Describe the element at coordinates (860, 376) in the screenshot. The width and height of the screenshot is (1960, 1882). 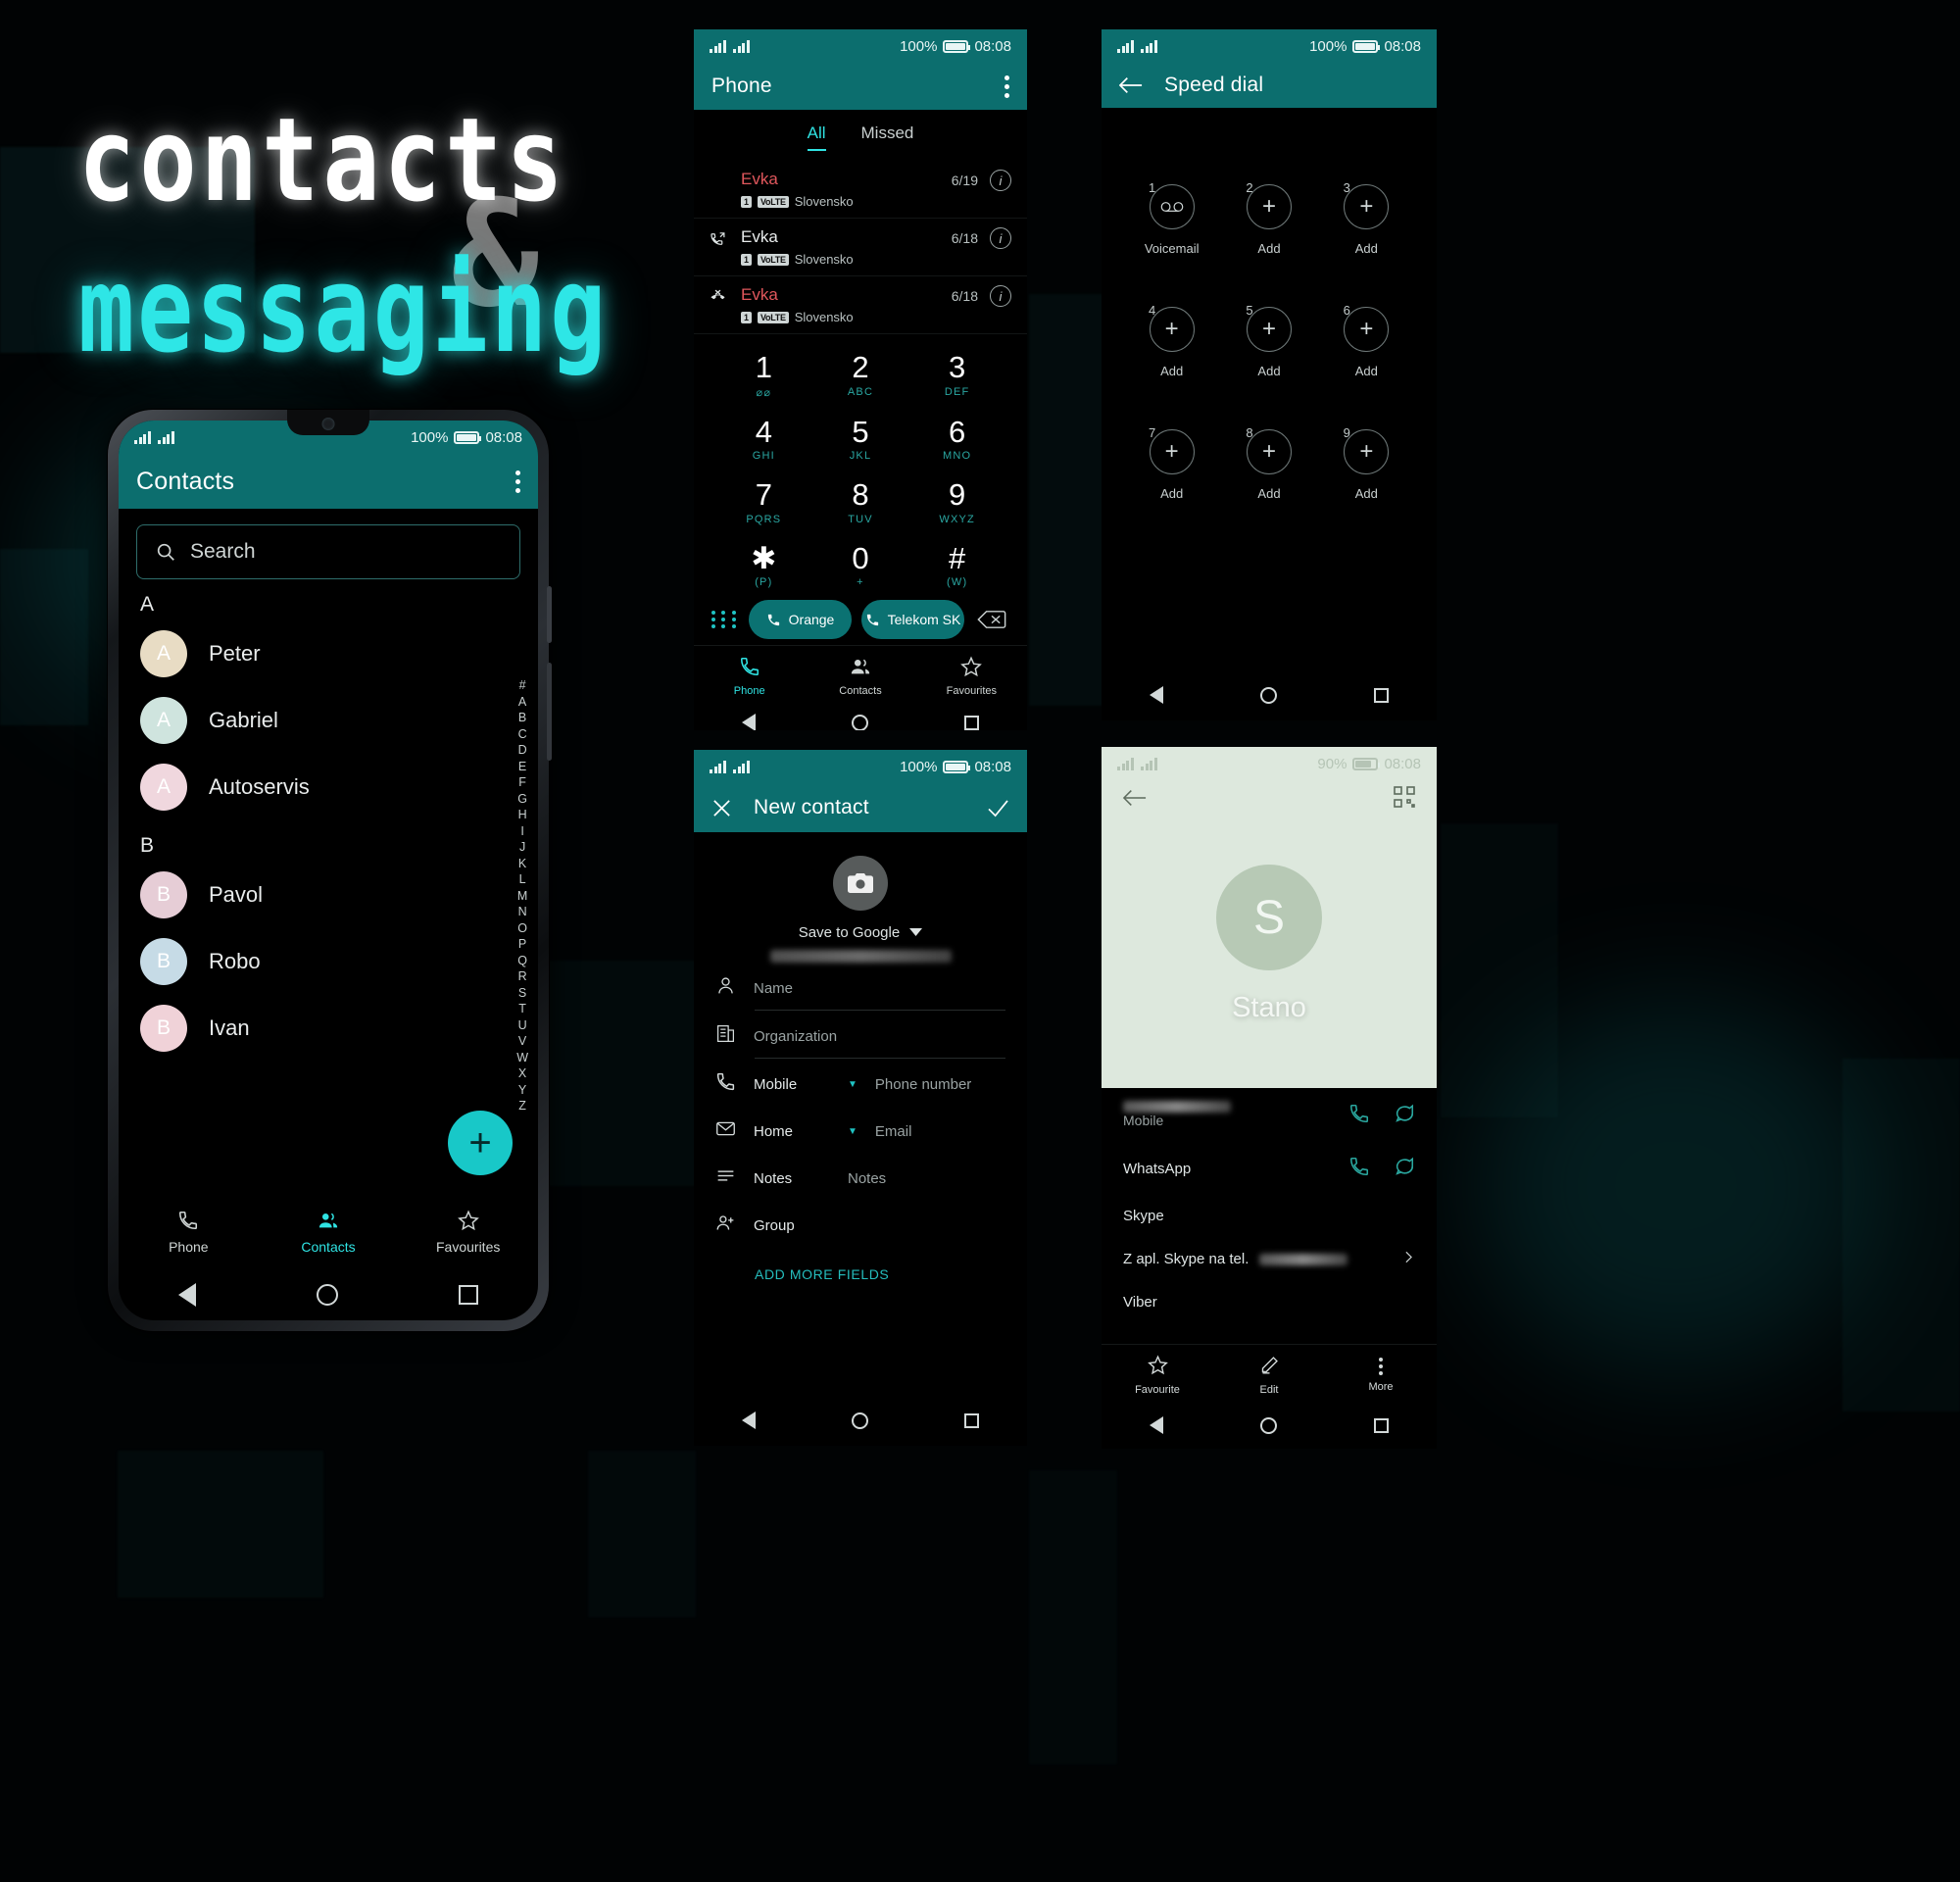
I see `dialpad-key-2: 2 ABC` at that location.